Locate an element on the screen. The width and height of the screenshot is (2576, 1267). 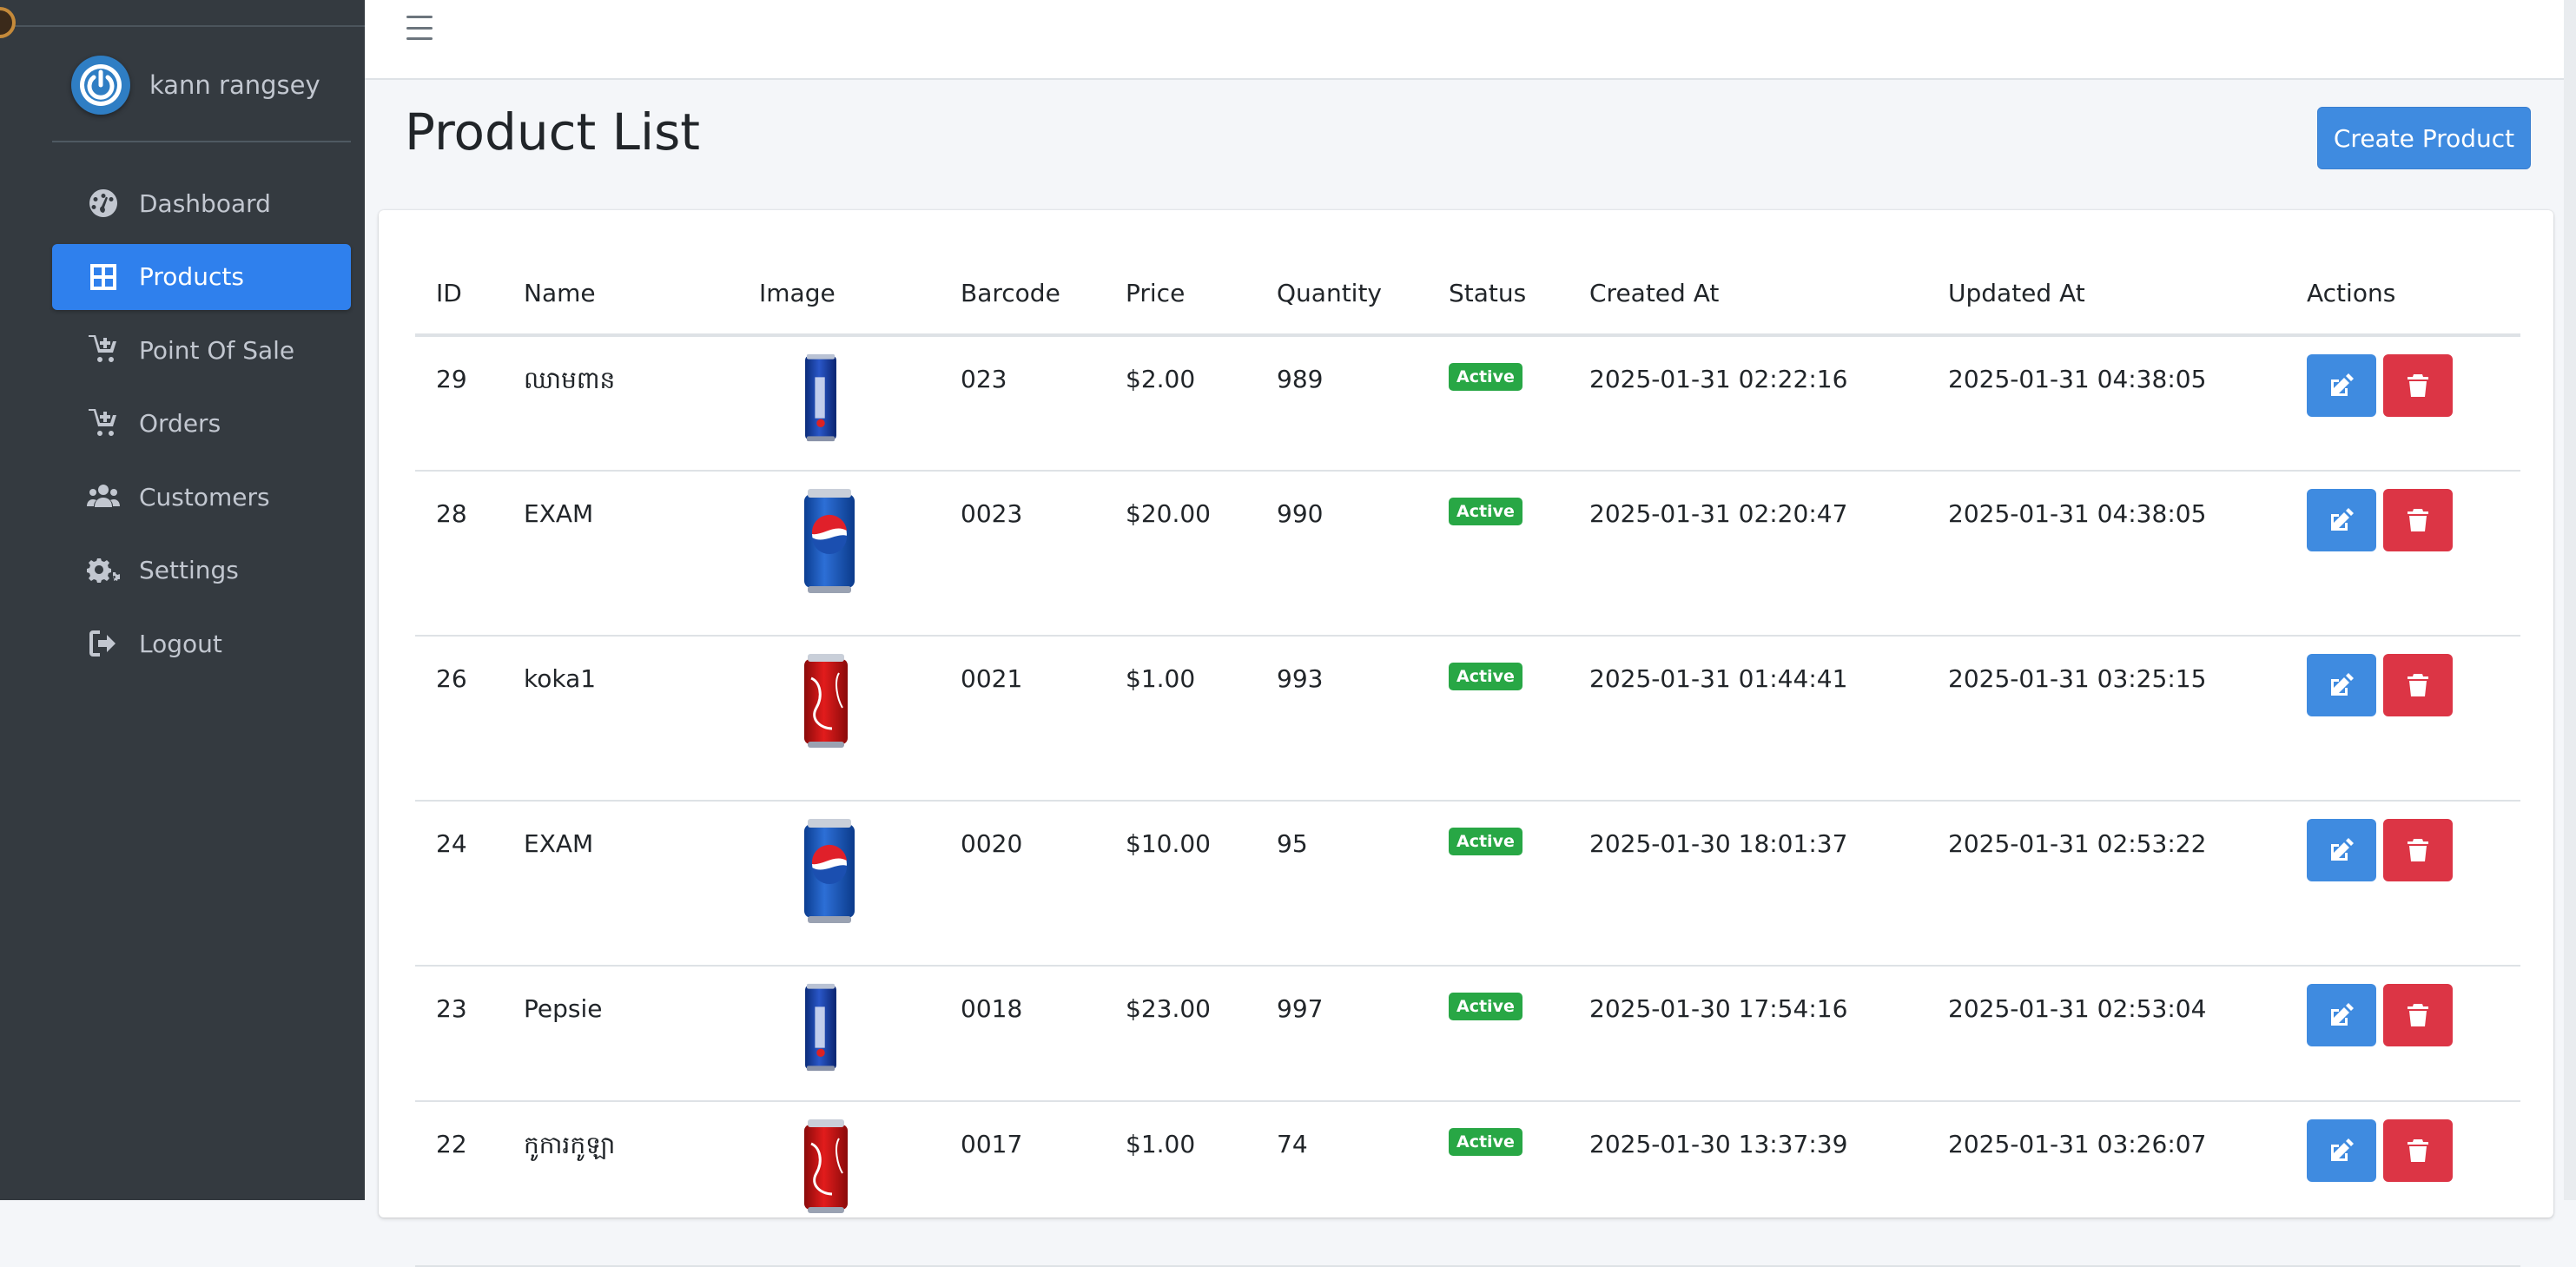
menu-toggle-icon is located at coordinates (419, 28).